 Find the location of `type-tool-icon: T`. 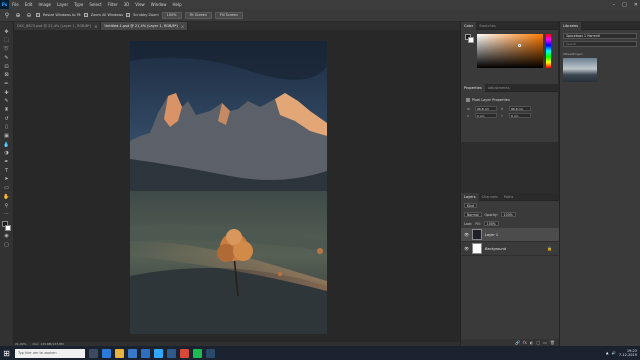

type-tool-icon: T is located at coordinates (6, 171).